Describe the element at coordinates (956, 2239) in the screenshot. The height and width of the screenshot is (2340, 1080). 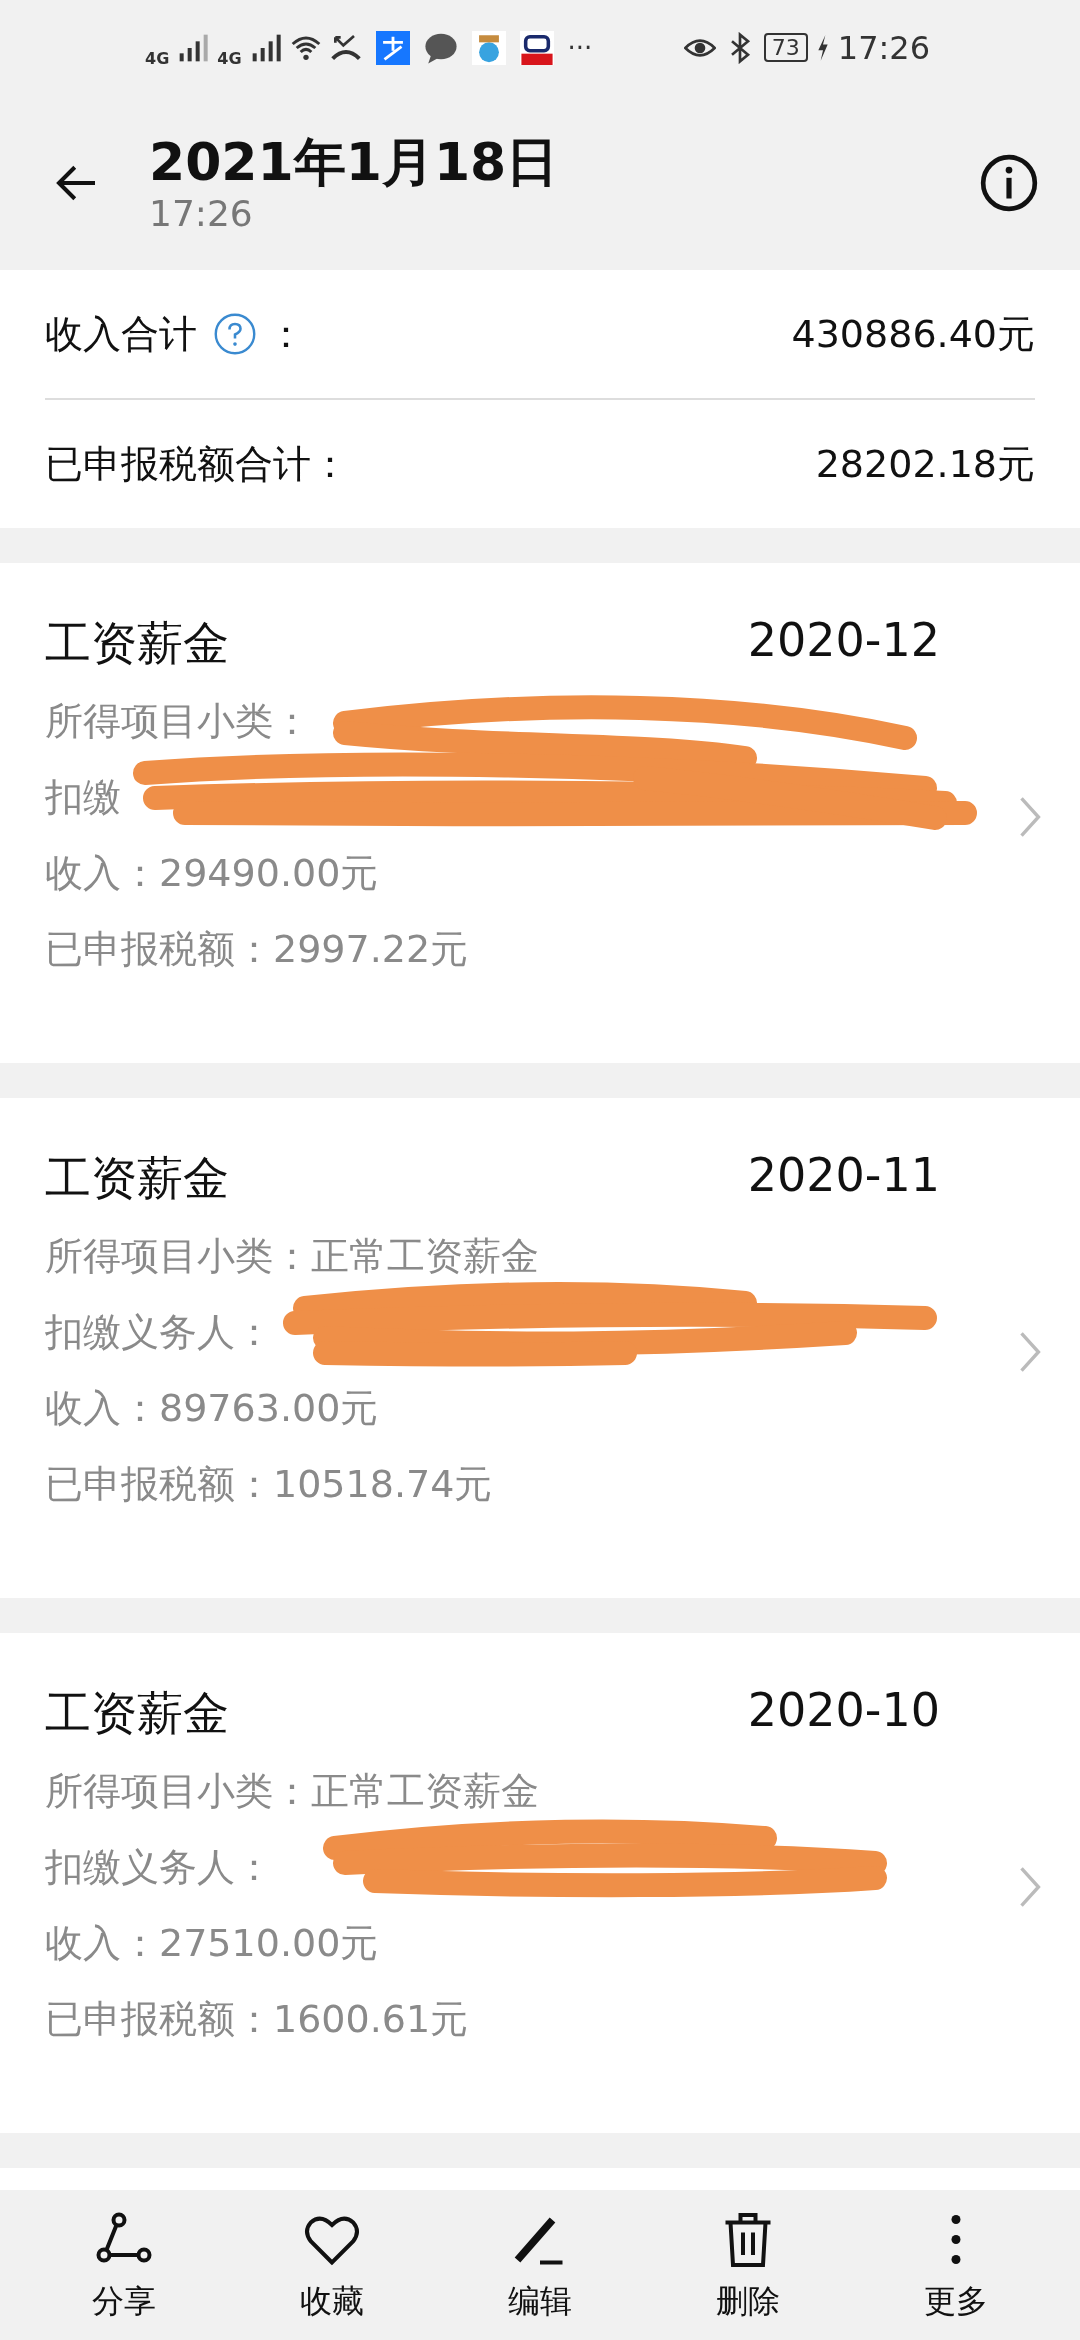
I see `more-icon` at that location.